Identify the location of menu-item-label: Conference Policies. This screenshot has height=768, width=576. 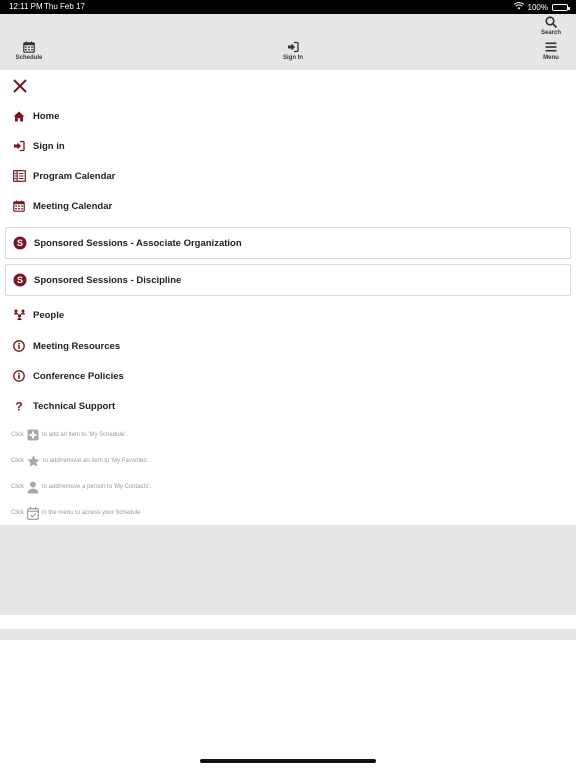
(78, 376).